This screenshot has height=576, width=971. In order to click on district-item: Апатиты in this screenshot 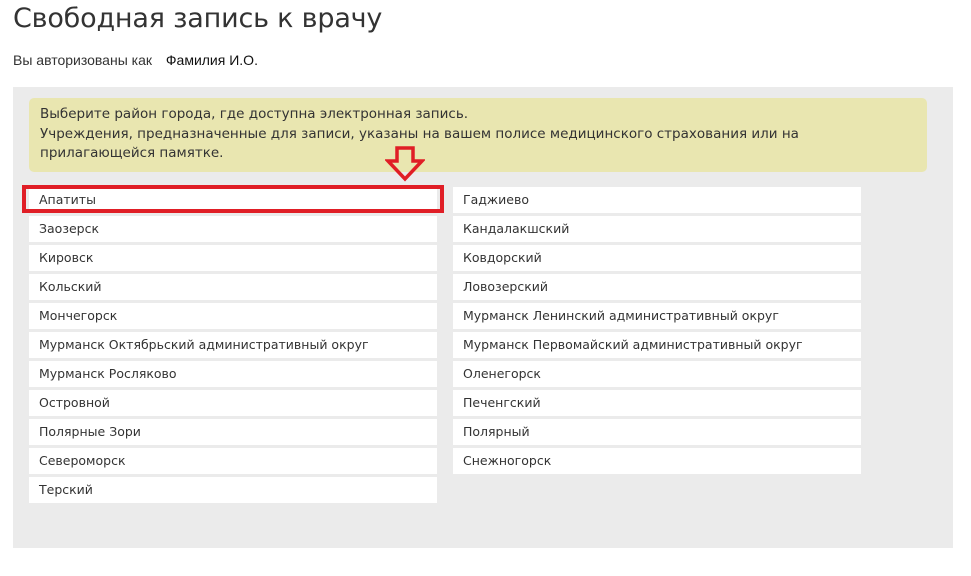, I will do `click(233, 200)`.